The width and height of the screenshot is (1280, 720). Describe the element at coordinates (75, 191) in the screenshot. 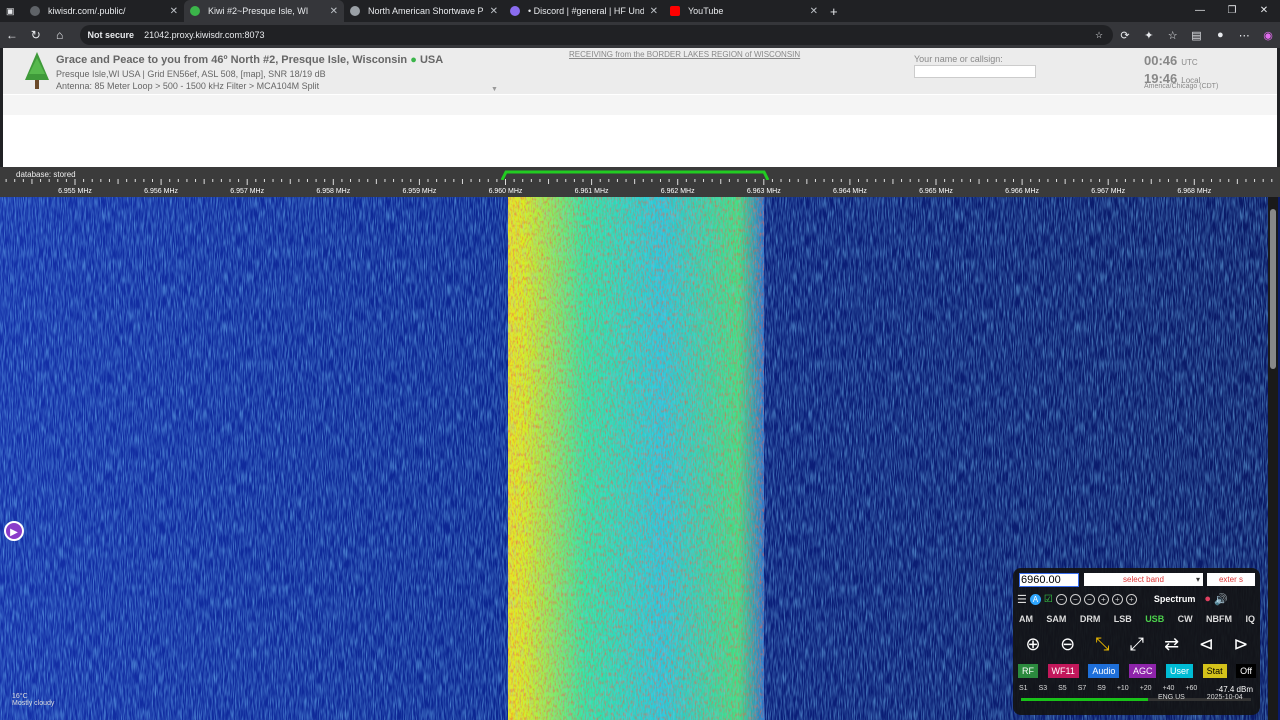

I see `scale-label: 6.955 MHz` at that location.